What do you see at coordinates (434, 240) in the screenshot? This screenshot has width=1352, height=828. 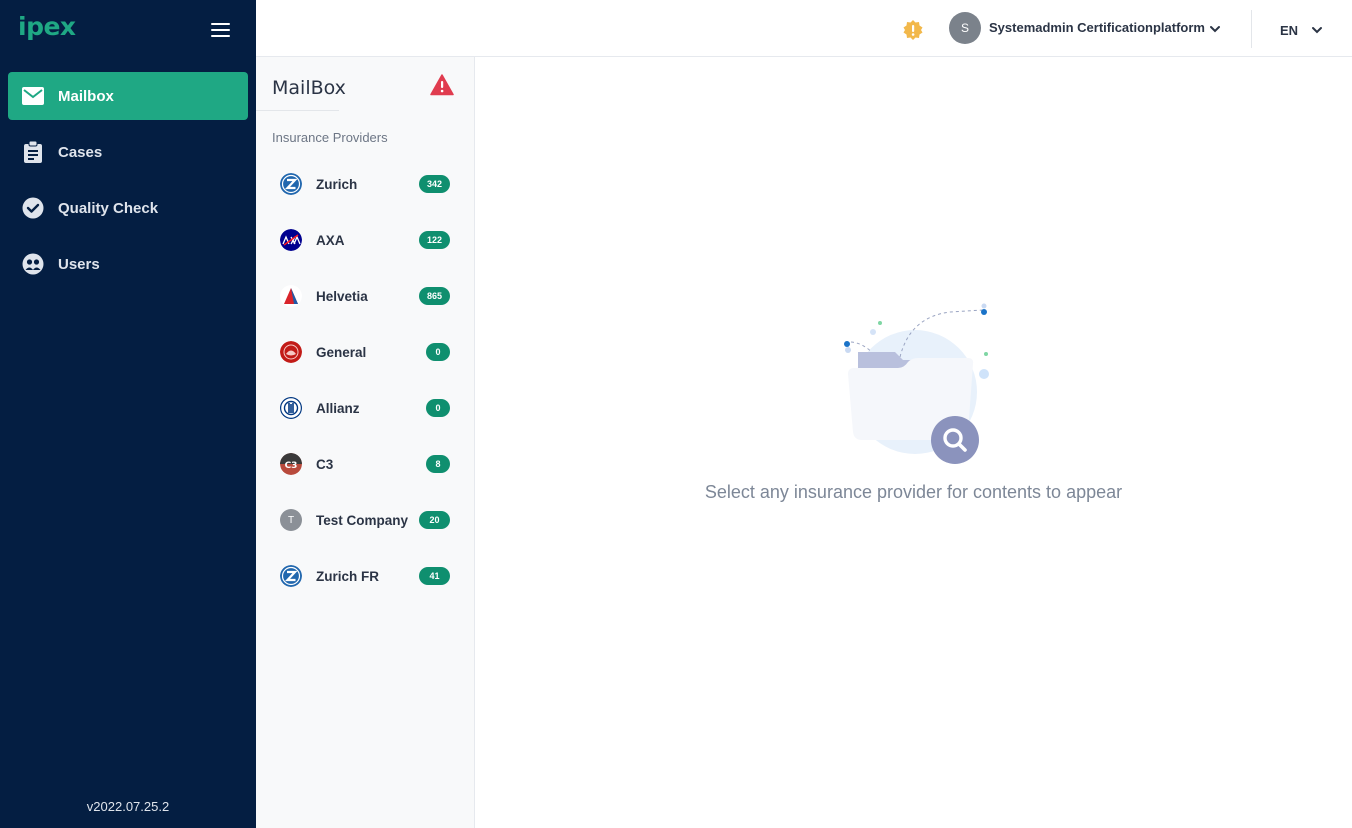 I see `count-badge: 122` at bounding box center [434, 240].